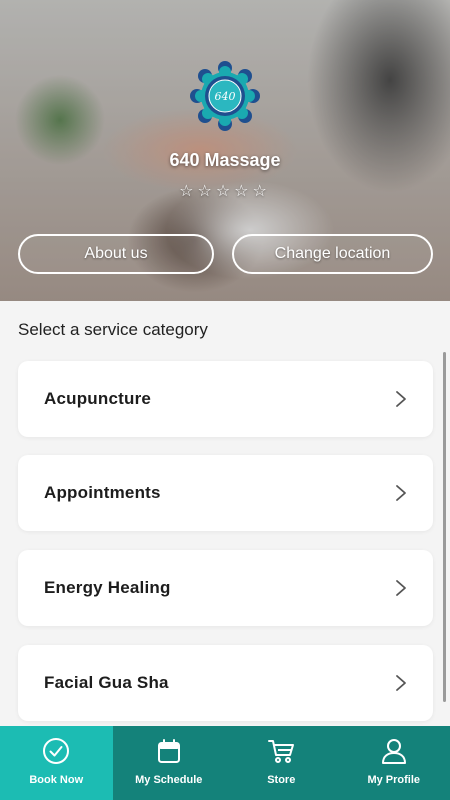 This screenshot has width=450, height=800. Describe the element at coordinates (106, 682) in the screenshot. I see `category-label: Facial Gua Sha` at that location.